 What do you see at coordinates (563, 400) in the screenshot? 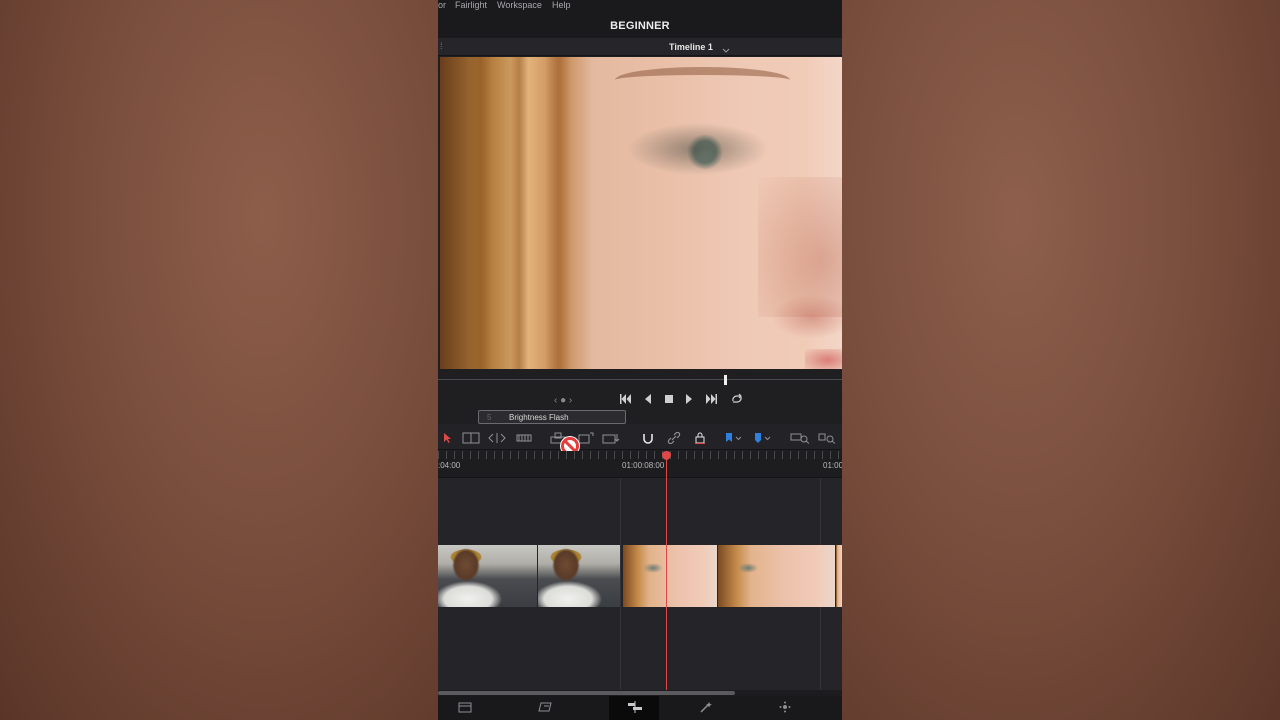
I see `jog-control: ‹ ● ›` at bounding box center [563, 400].